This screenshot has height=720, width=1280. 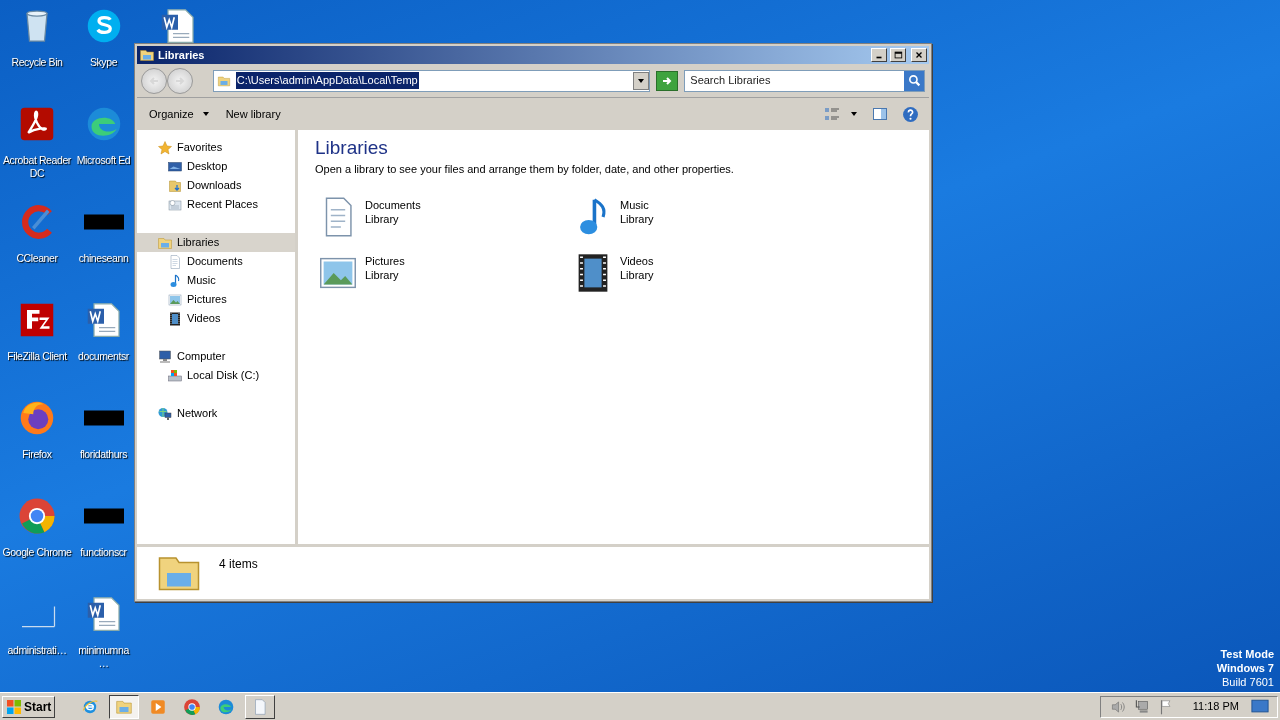 What do you see at coordinates (879, 55) in the screenshot?
I see `minimize-button` at bounding box center [879, 55].